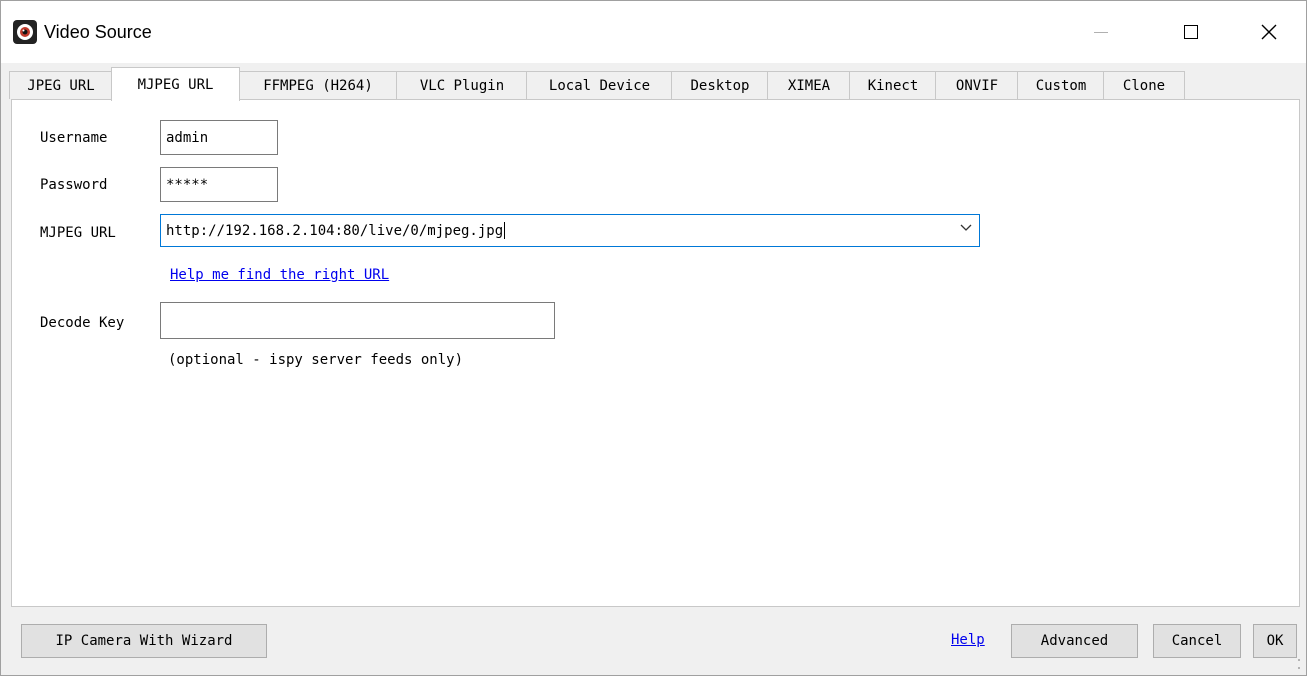 The height and width of the screenshot is (676, 1307). I want to click on tab-ximea: XIMEA, so click(809, 85).